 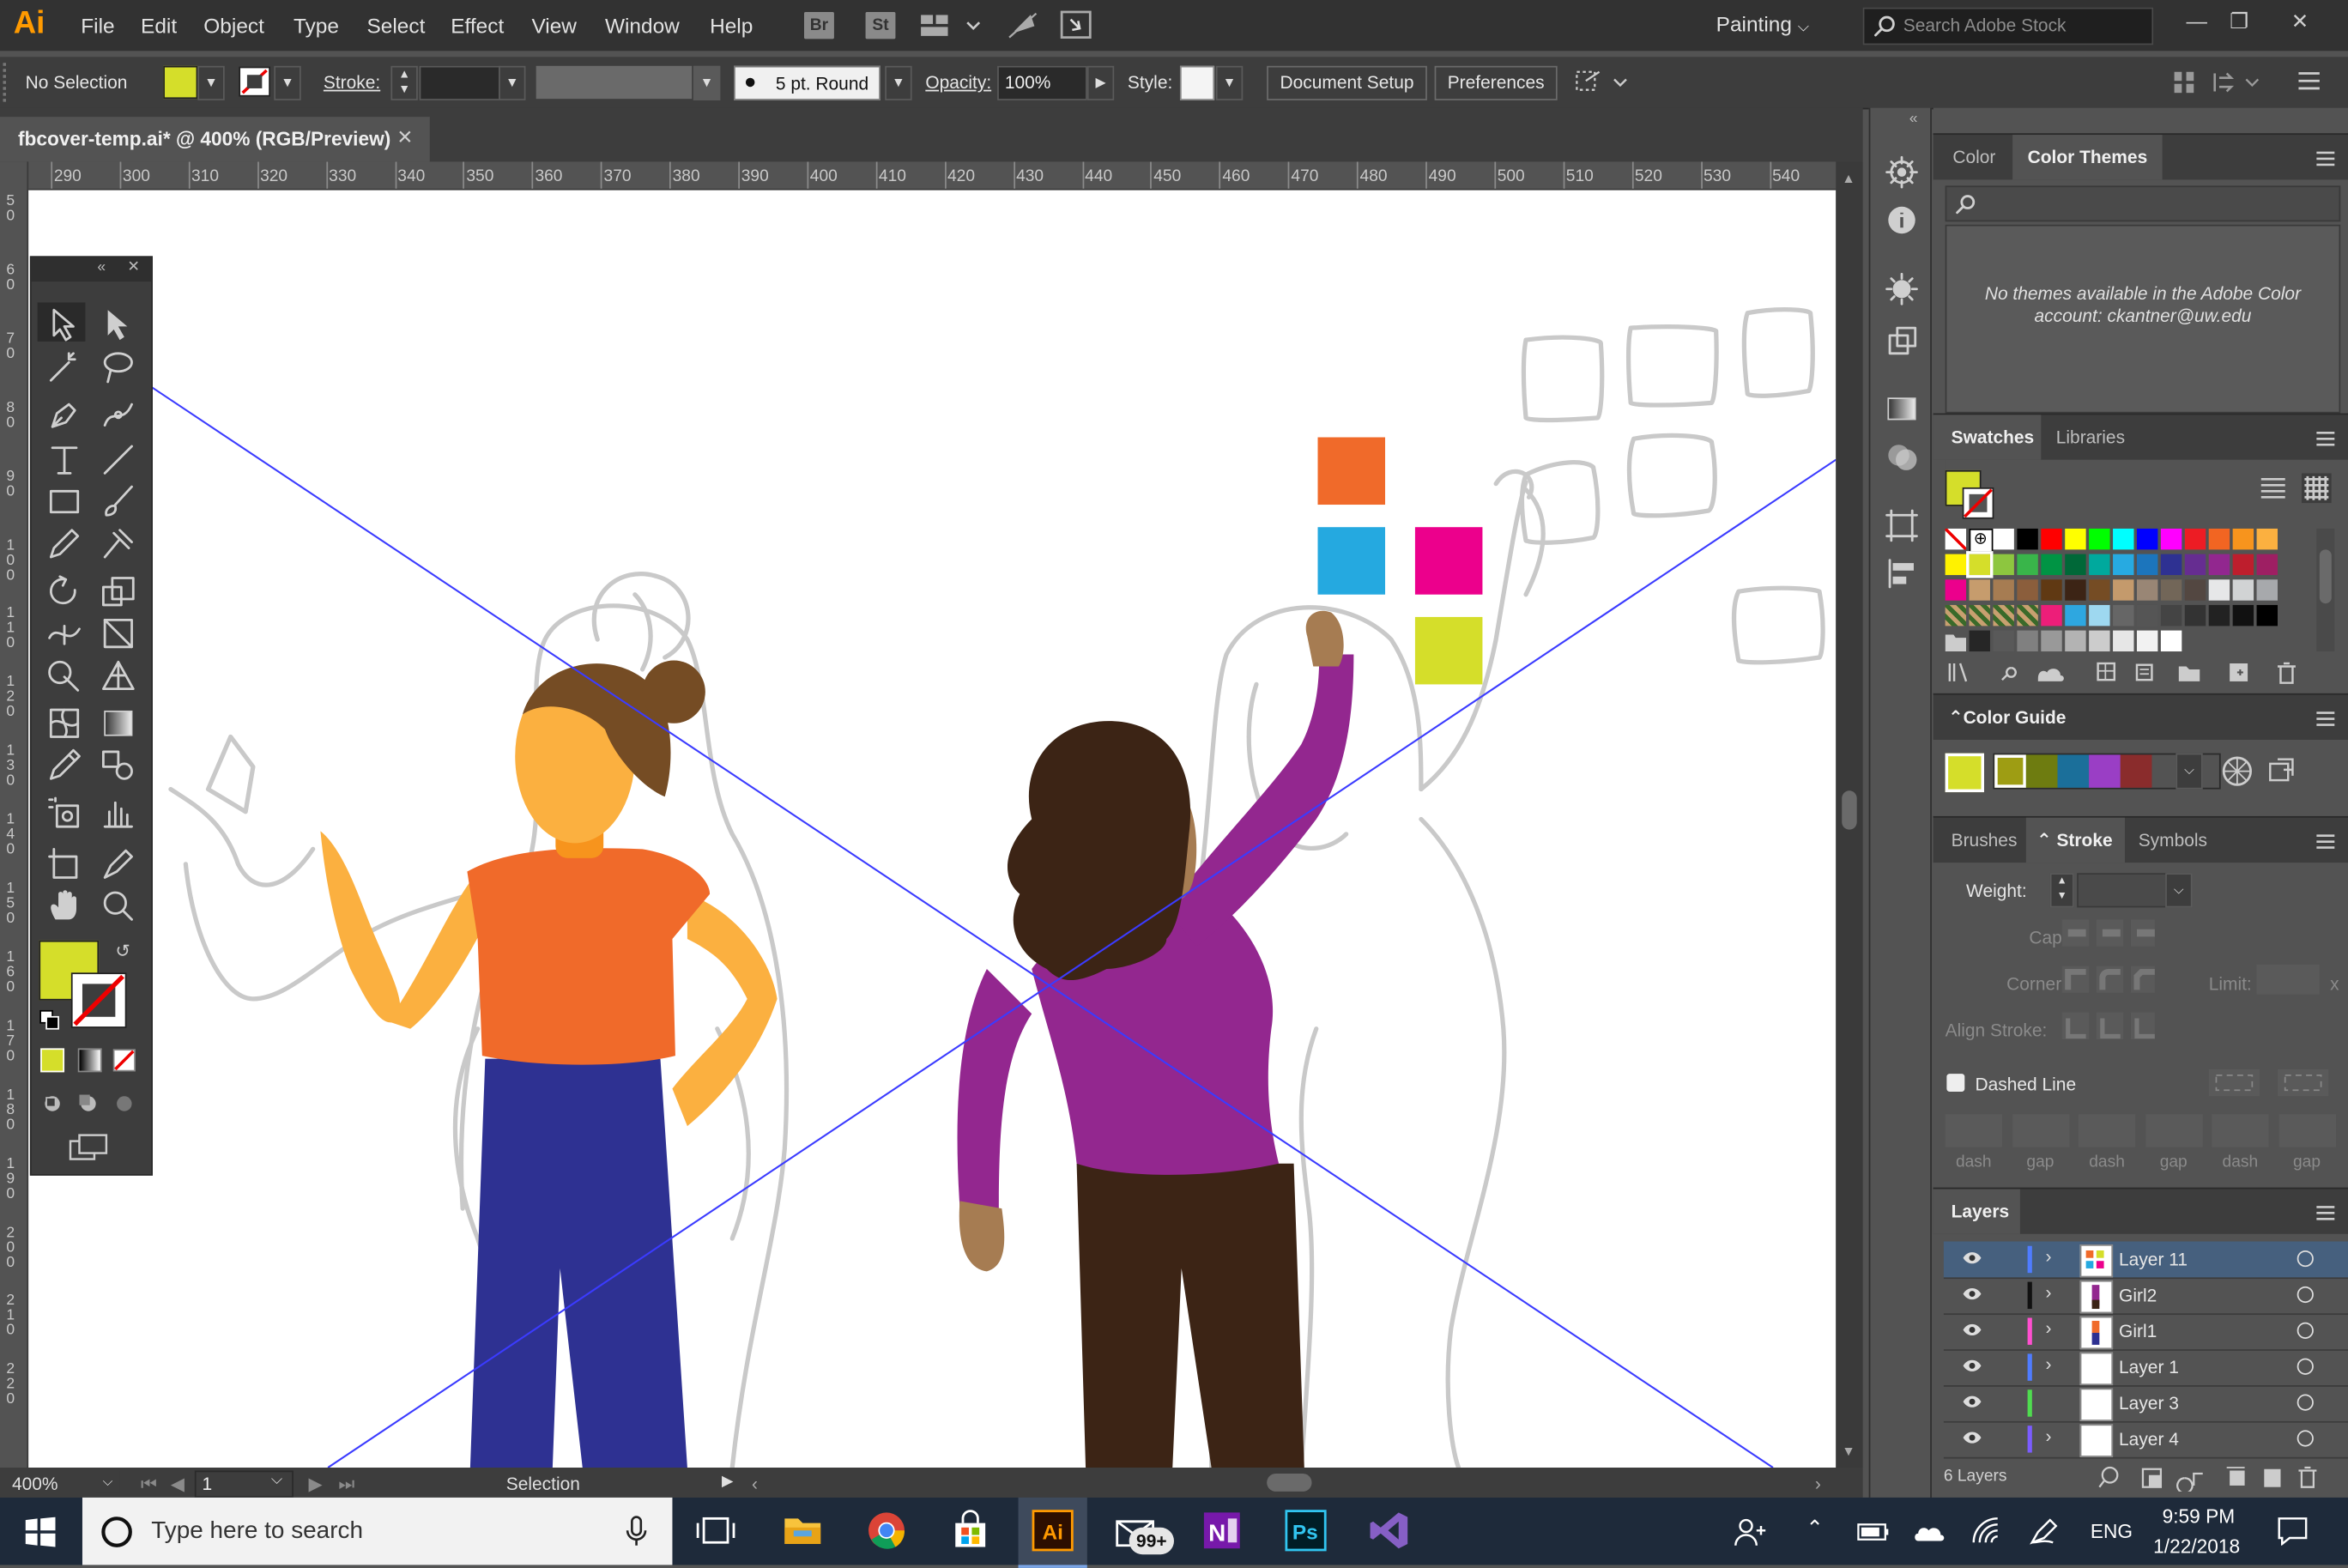 I want to click on harmony-dropdown: ⌵, so click(x=2189, y=771).